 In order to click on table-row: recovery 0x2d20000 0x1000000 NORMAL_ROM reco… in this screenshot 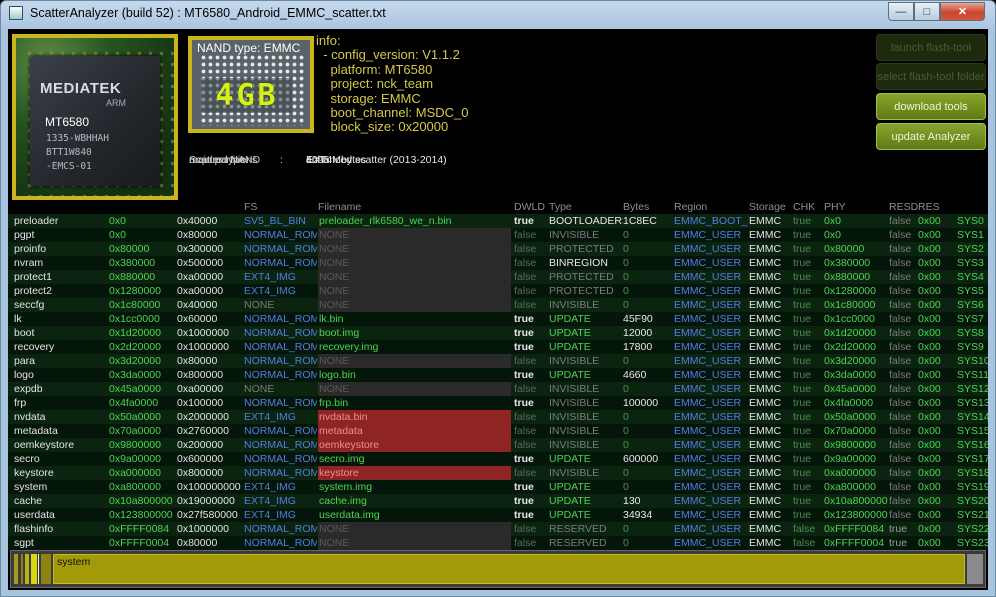, I will do `click(498, 347)`.